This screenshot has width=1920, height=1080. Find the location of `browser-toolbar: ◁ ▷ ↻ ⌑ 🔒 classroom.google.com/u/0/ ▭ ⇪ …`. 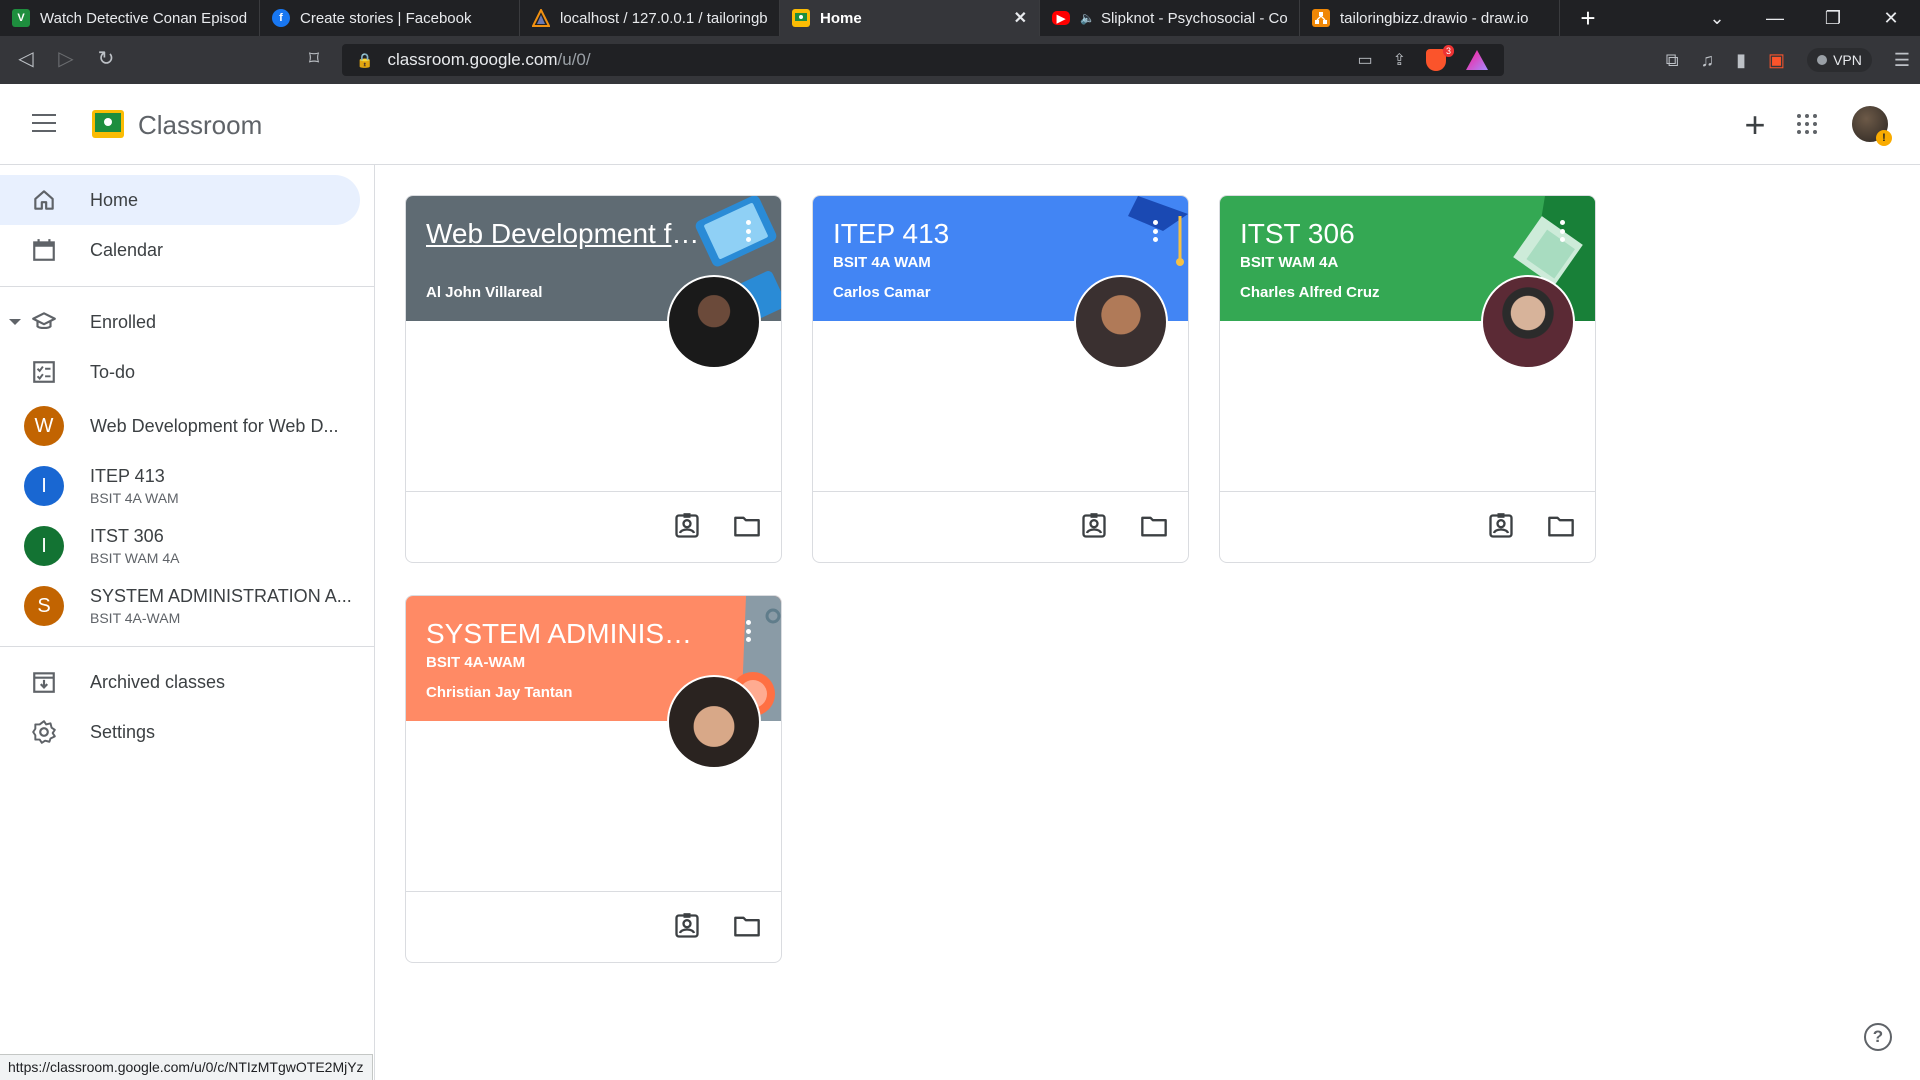

browser-toolbar: ◁ ▷ ↻ ⌑ 🔒 classroom.google.com/u/0/ ▭ ⇪ … is located at coordinates (960, 60).